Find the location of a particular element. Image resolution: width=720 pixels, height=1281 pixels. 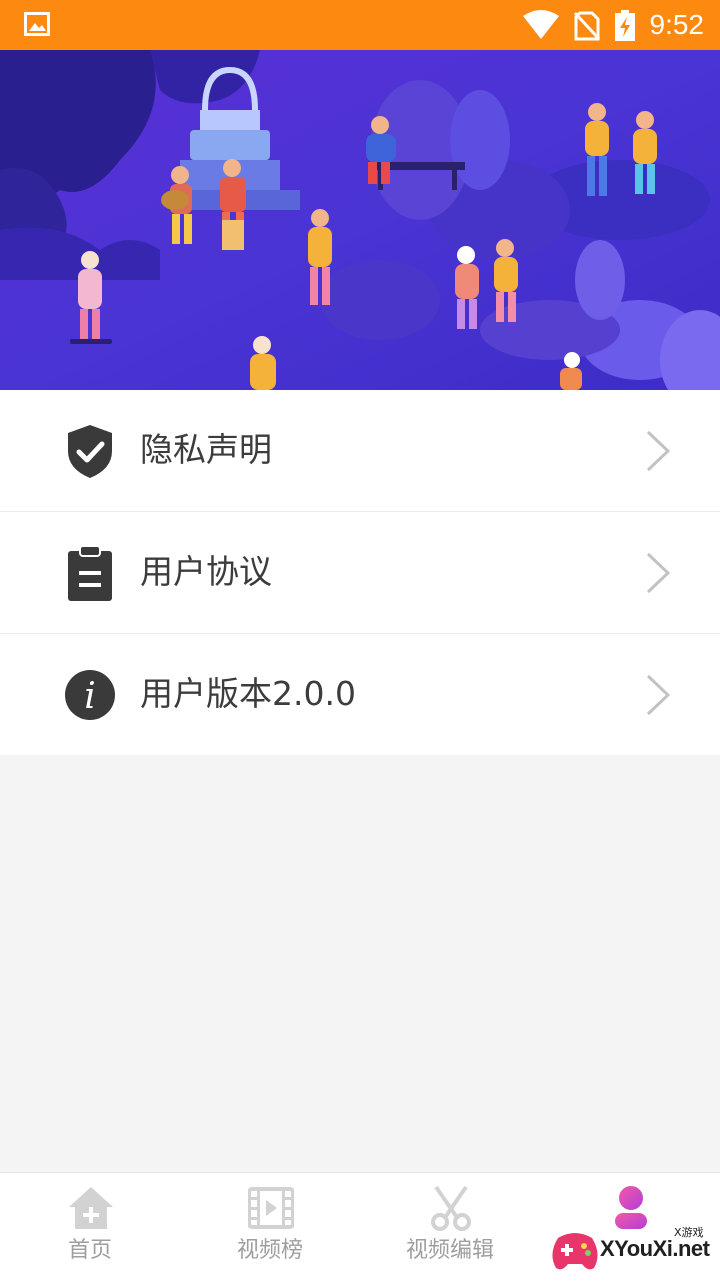

info-icon: i is located at coordinates (90, 695).